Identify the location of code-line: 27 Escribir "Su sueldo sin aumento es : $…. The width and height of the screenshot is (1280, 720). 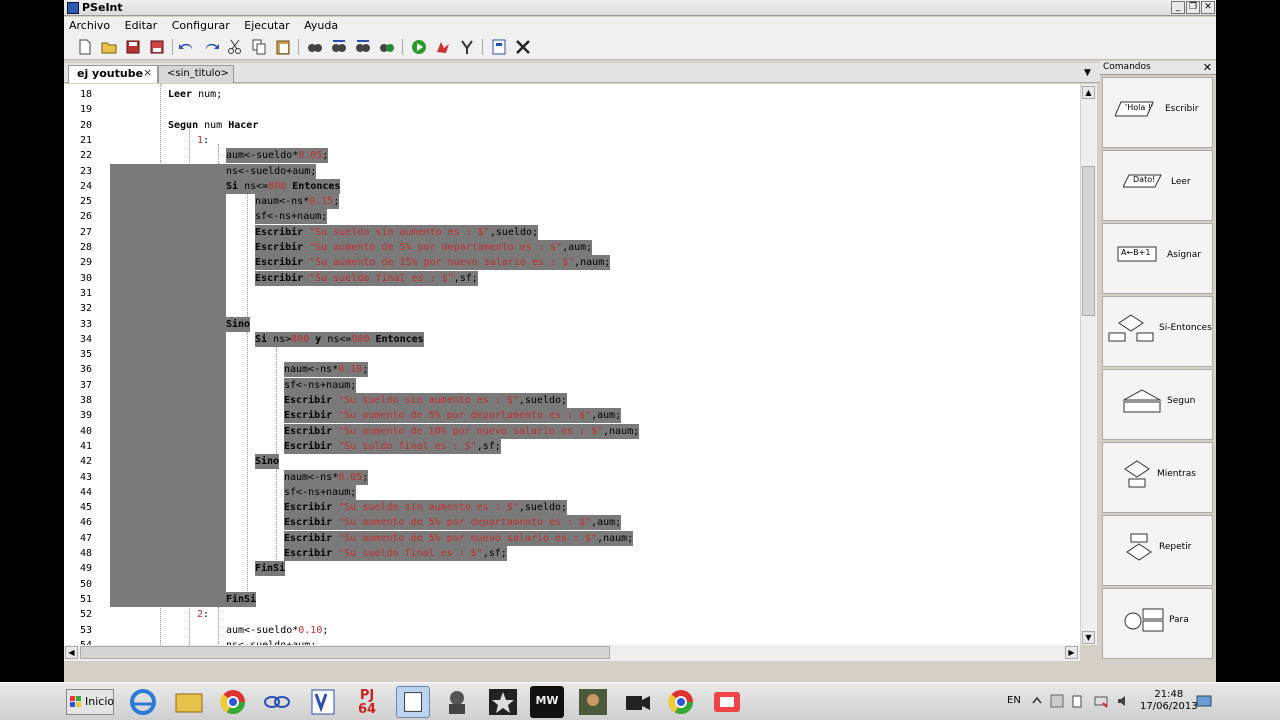
(572, 232).